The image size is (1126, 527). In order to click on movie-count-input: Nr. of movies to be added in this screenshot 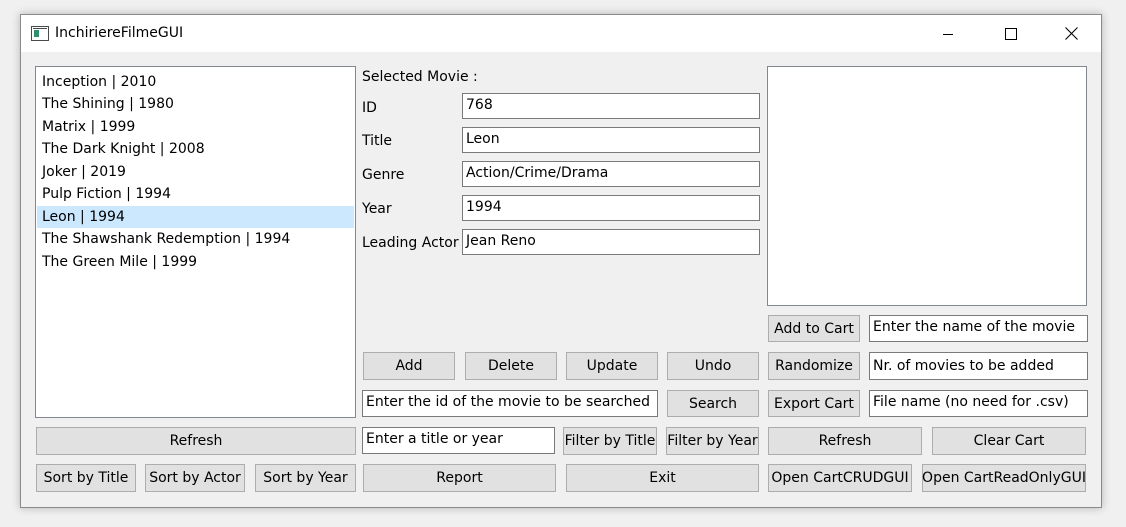, I will do `click(978, 366)`.